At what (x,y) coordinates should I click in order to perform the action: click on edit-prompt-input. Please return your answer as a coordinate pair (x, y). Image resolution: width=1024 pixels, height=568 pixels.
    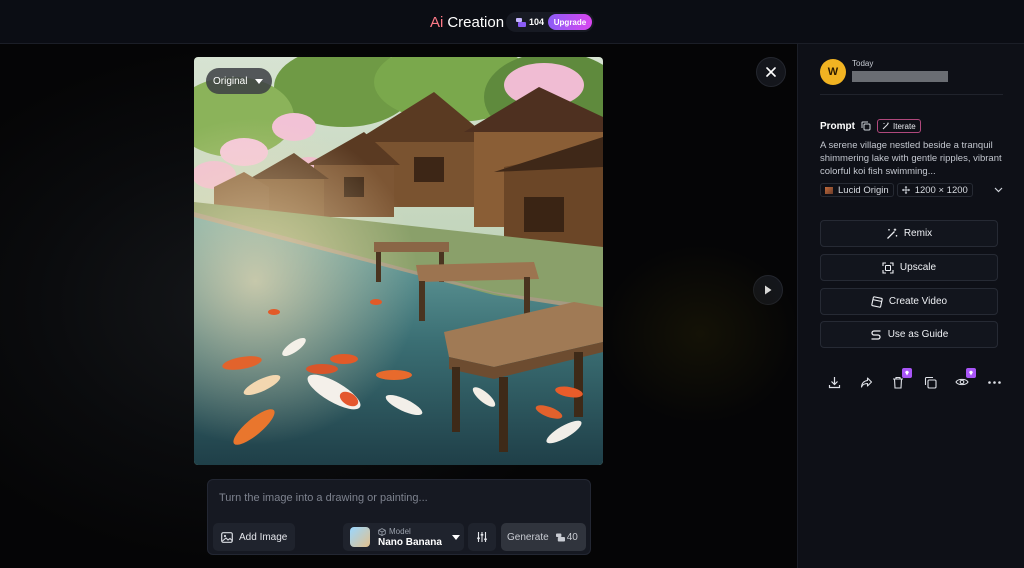
    Looking at the image, I should click on (399, 498).